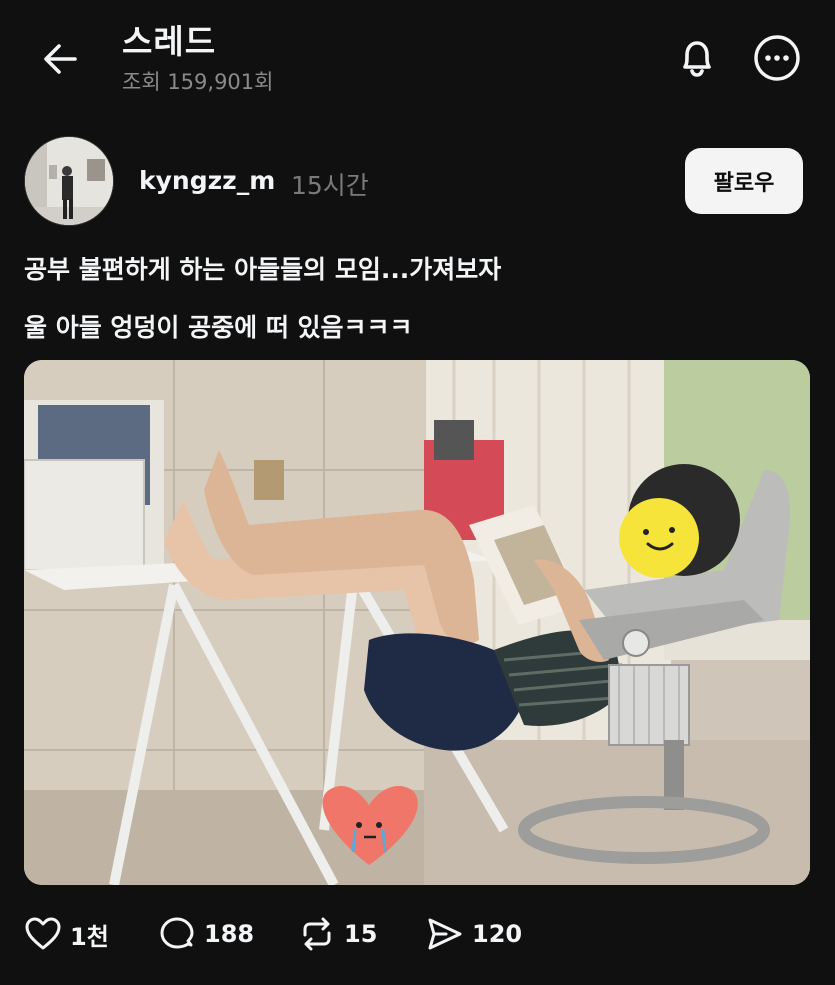 The image size is (835, 985). Describe the element at coordinates (263, 269) in the screenshot. I see `post-text-line-1: 공부 불편하게 하는 아들들의 모임...가져보자` at that location.